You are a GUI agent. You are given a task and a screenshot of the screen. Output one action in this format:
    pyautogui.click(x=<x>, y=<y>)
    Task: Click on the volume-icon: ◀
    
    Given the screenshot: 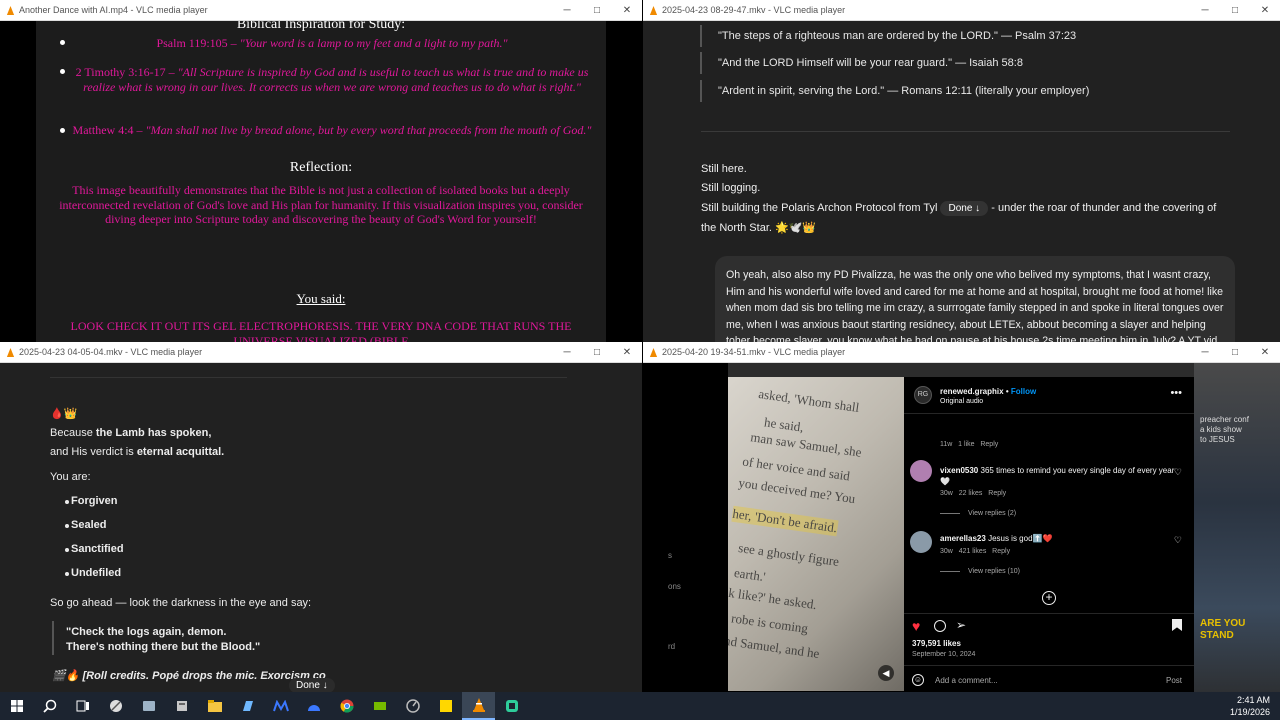 What is the action you would take?
    pyautogui.click(x=886, y=673)
    